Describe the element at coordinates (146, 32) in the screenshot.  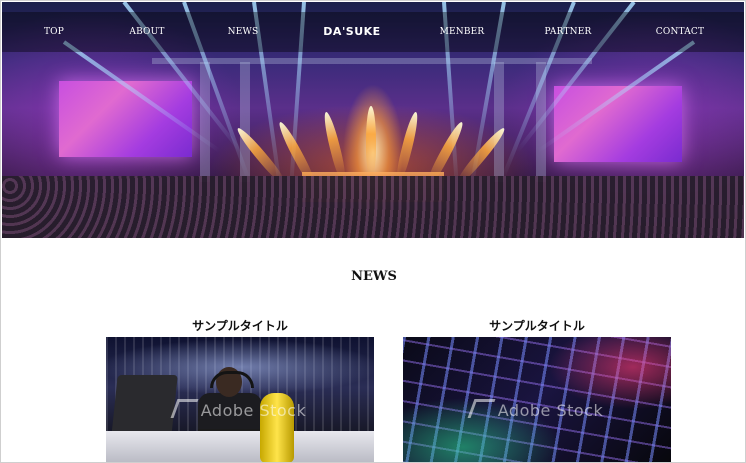
I see `nav-item-about: ABOUT` at that location.